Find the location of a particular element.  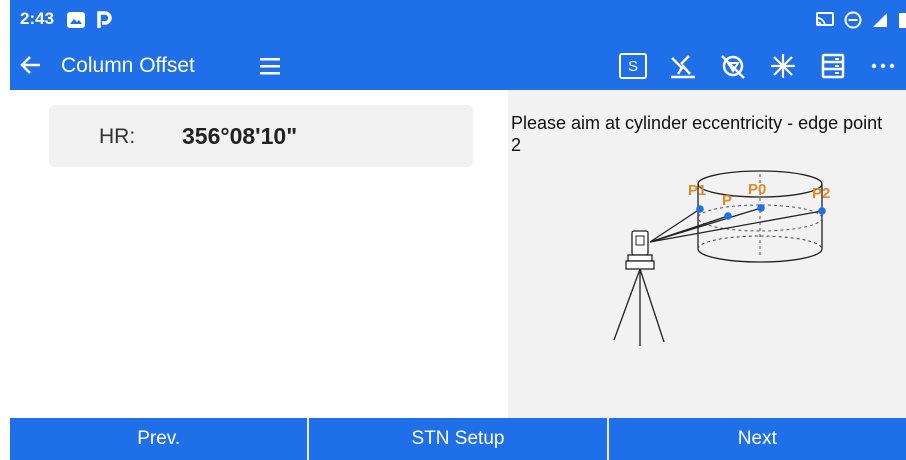

status-bar: 2:43 is located at coordinates (458, 21).